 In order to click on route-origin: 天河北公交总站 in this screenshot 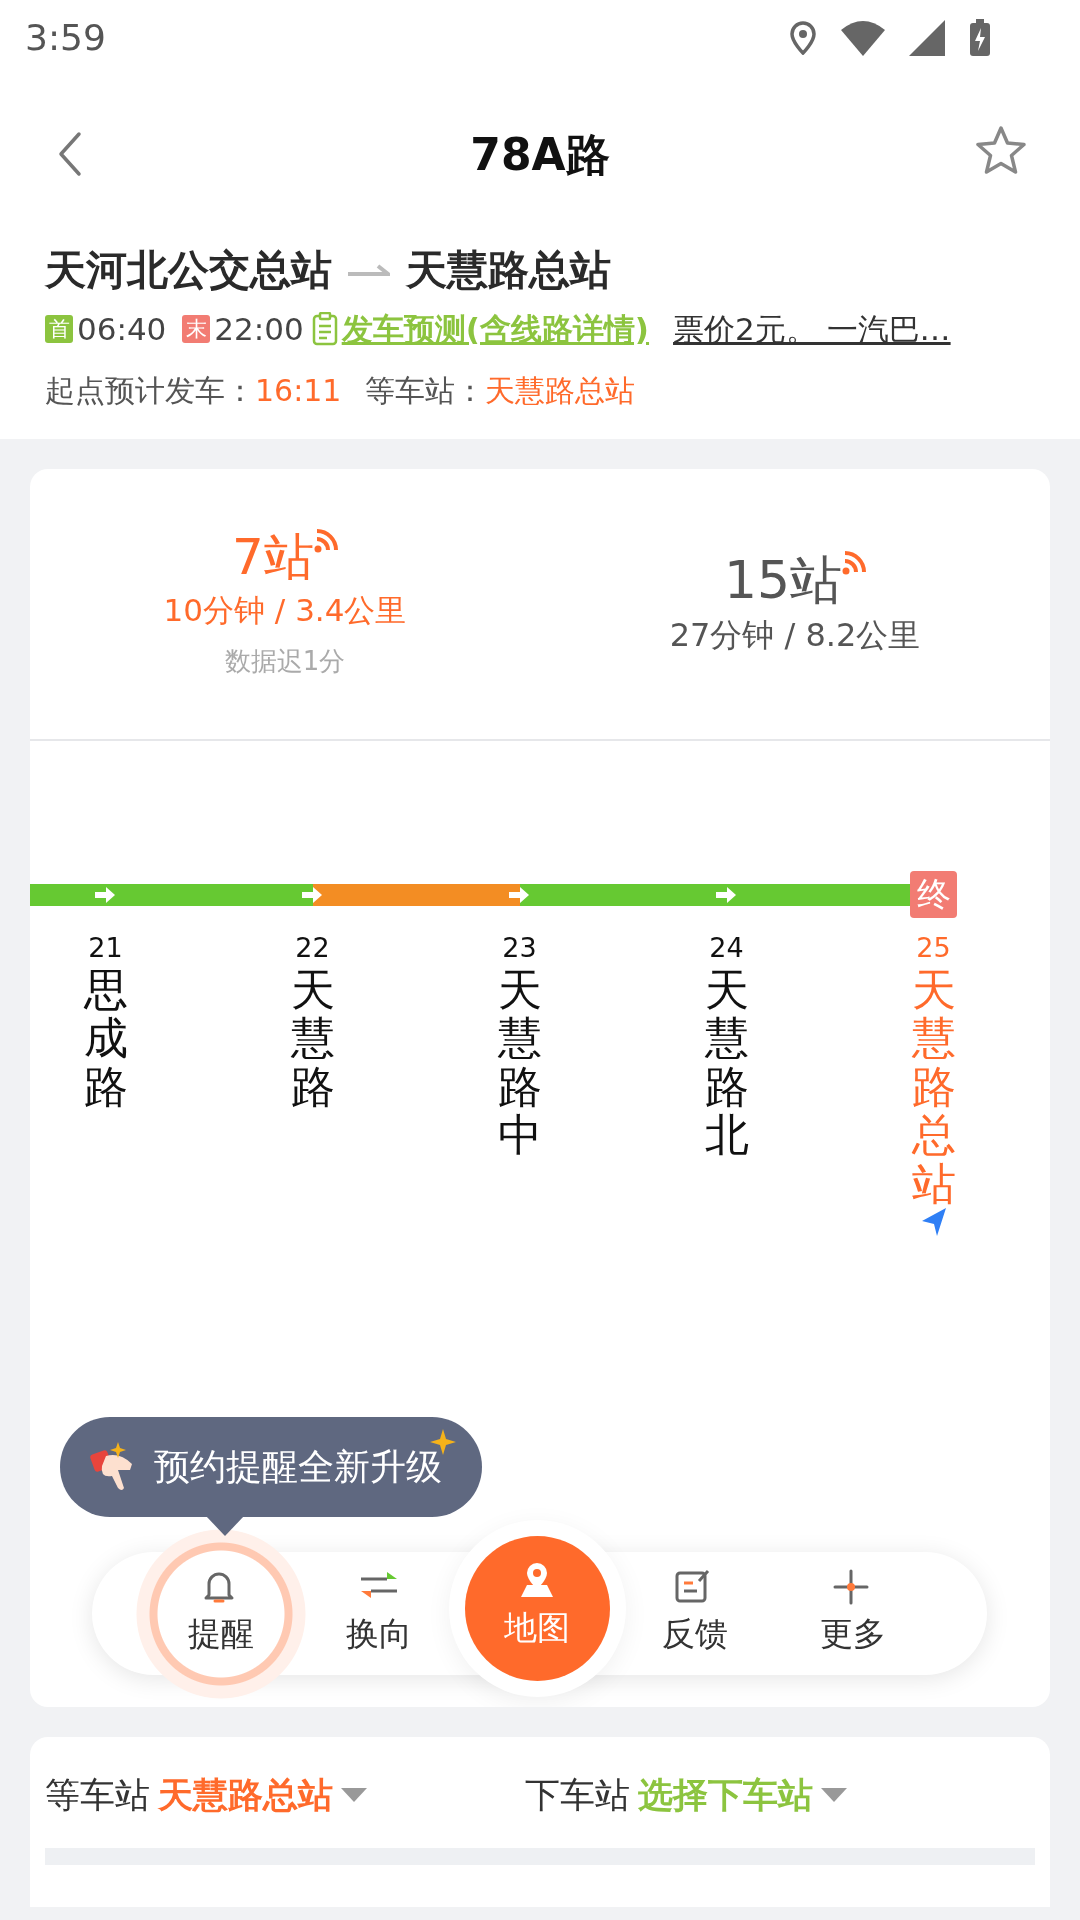, I will do `click(188, 270)`.